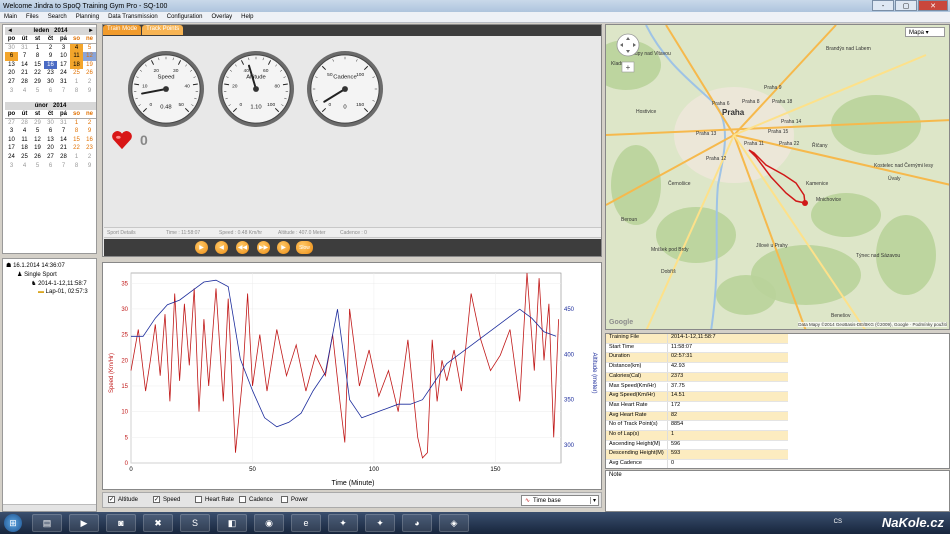  What do you see at coordinates (111, 499) in the screenshot?
I see `altitude-checkbox: ✓` at bounding box center [111, 499].